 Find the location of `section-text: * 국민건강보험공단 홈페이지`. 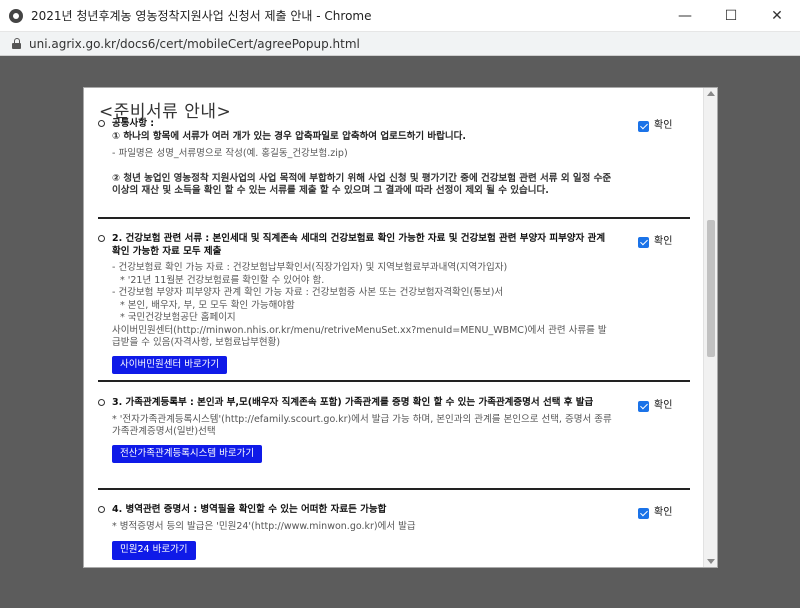

section-text: * 국민건강보험공단 홈페이지 is located at coordinates (178, 317).